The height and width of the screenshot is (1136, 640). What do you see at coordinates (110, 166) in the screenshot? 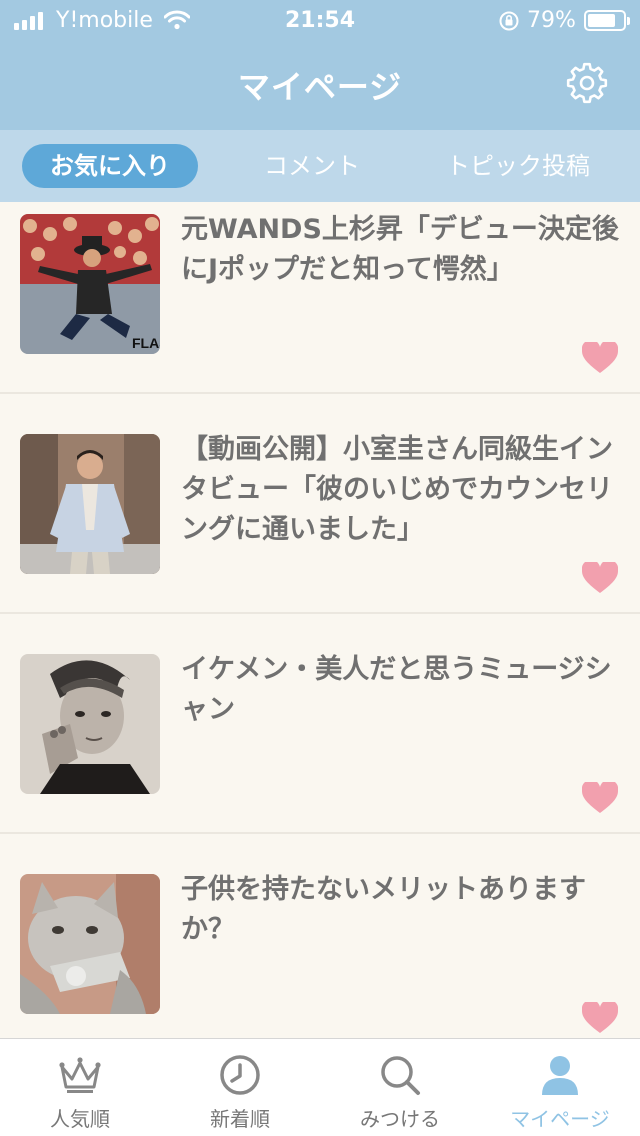
I see `tab-favorites: お気に入り` at bounding box center [110, 166].